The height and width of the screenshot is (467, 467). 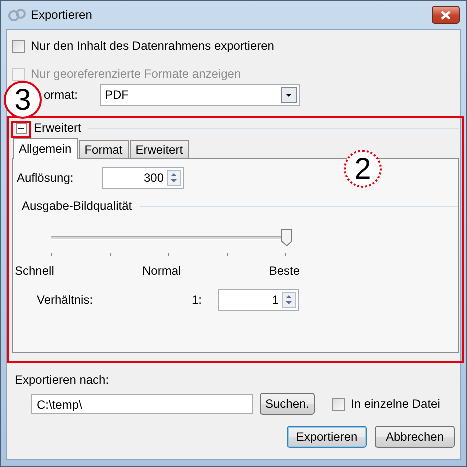 I want to click on window-title: Exportieren, so click(x=61, y=15).